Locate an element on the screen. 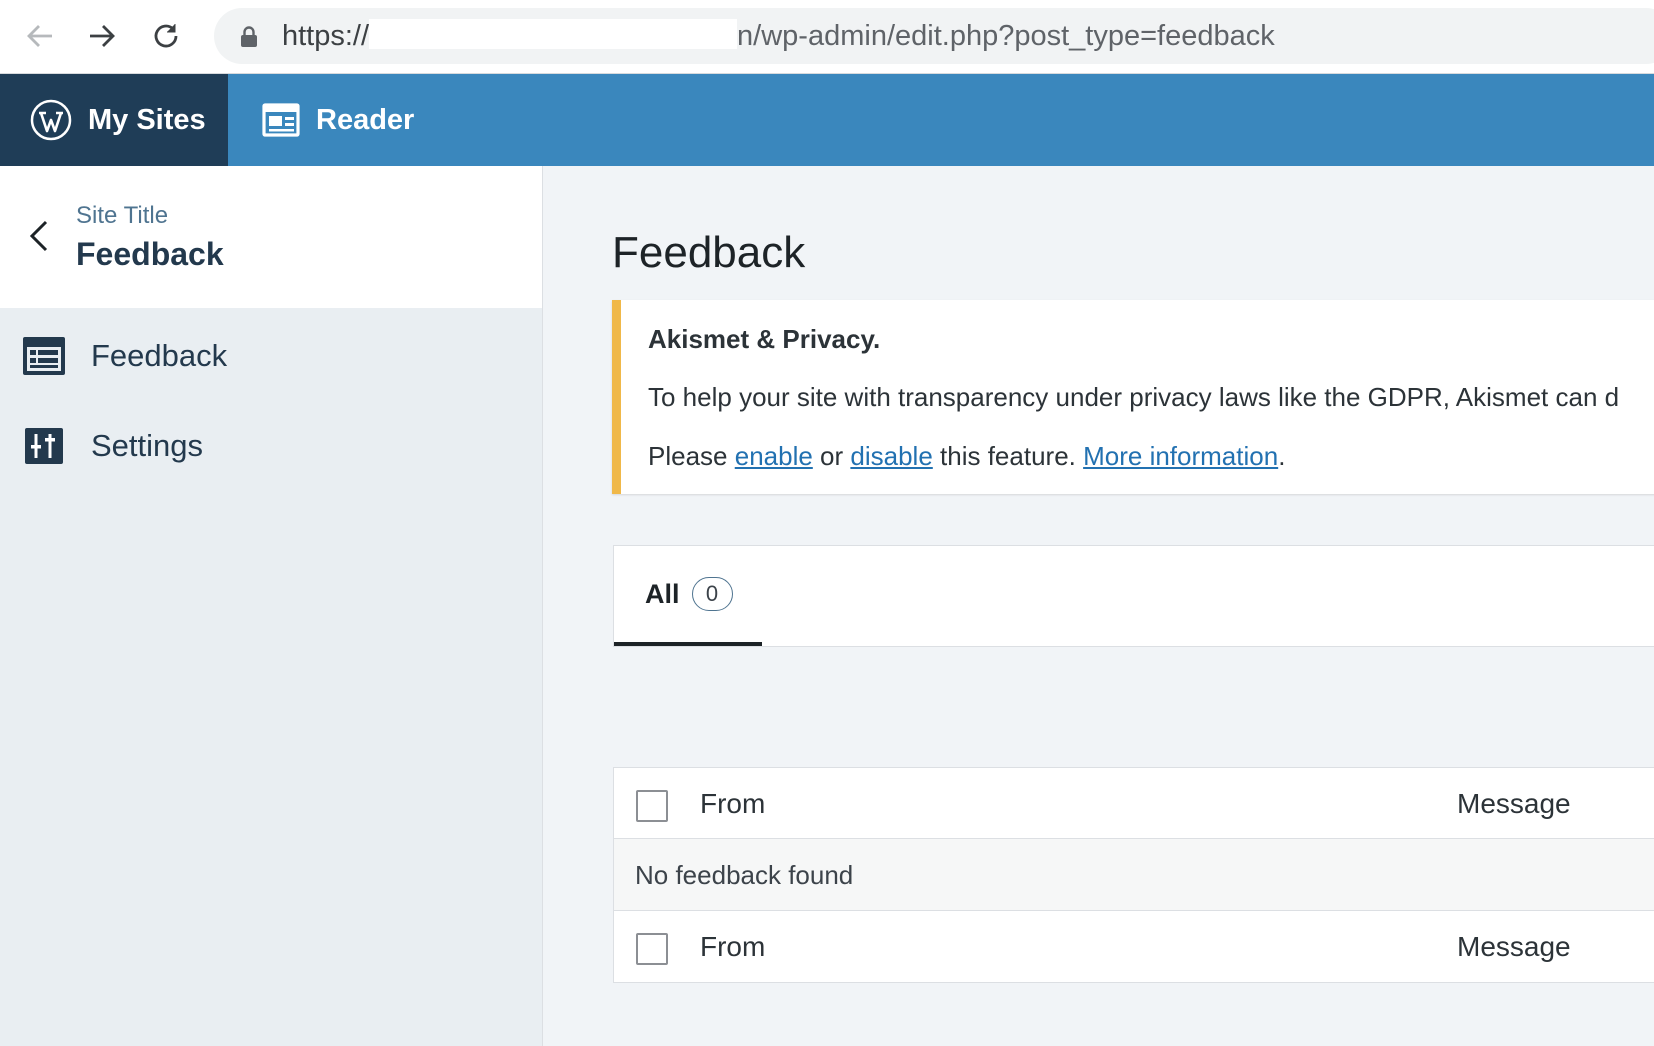 This screenshot has width=1654, height=1046. table-empty-row: No feedback found is located at coordinates (1134, 875).